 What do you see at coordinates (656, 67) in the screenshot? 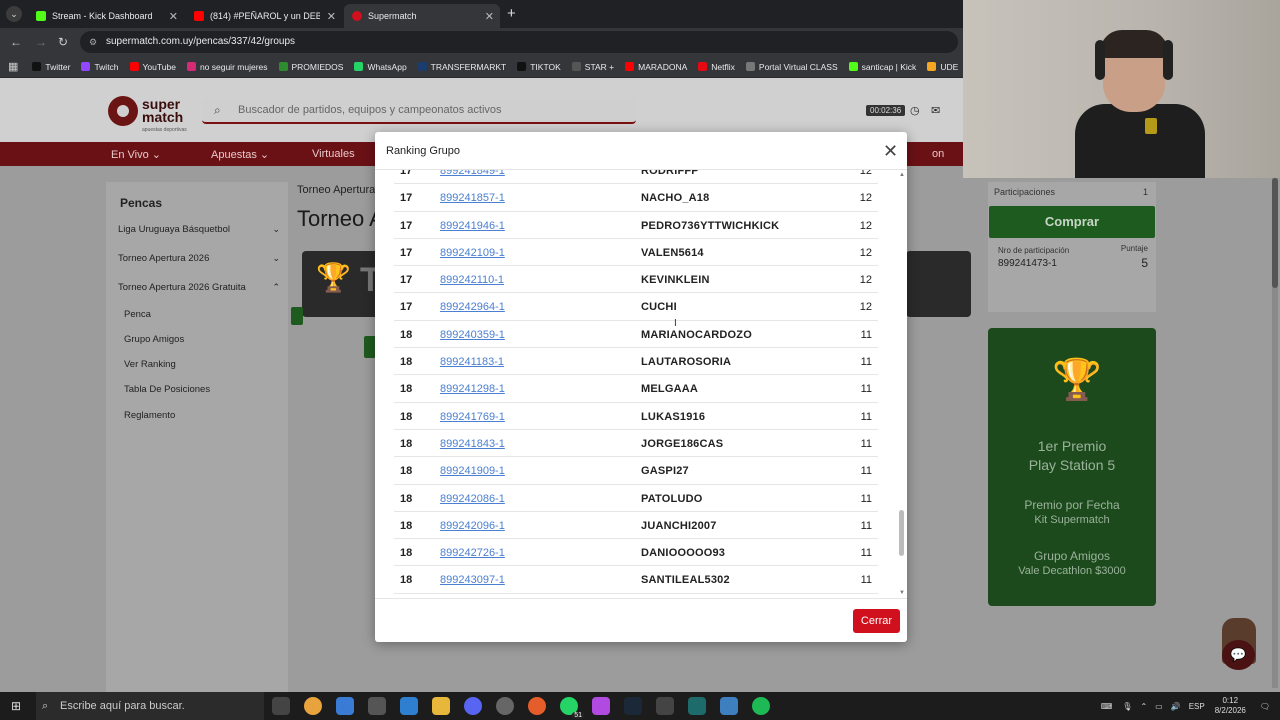
I see `bookmark-item: MARADONA` at bounding box center [656, 67].